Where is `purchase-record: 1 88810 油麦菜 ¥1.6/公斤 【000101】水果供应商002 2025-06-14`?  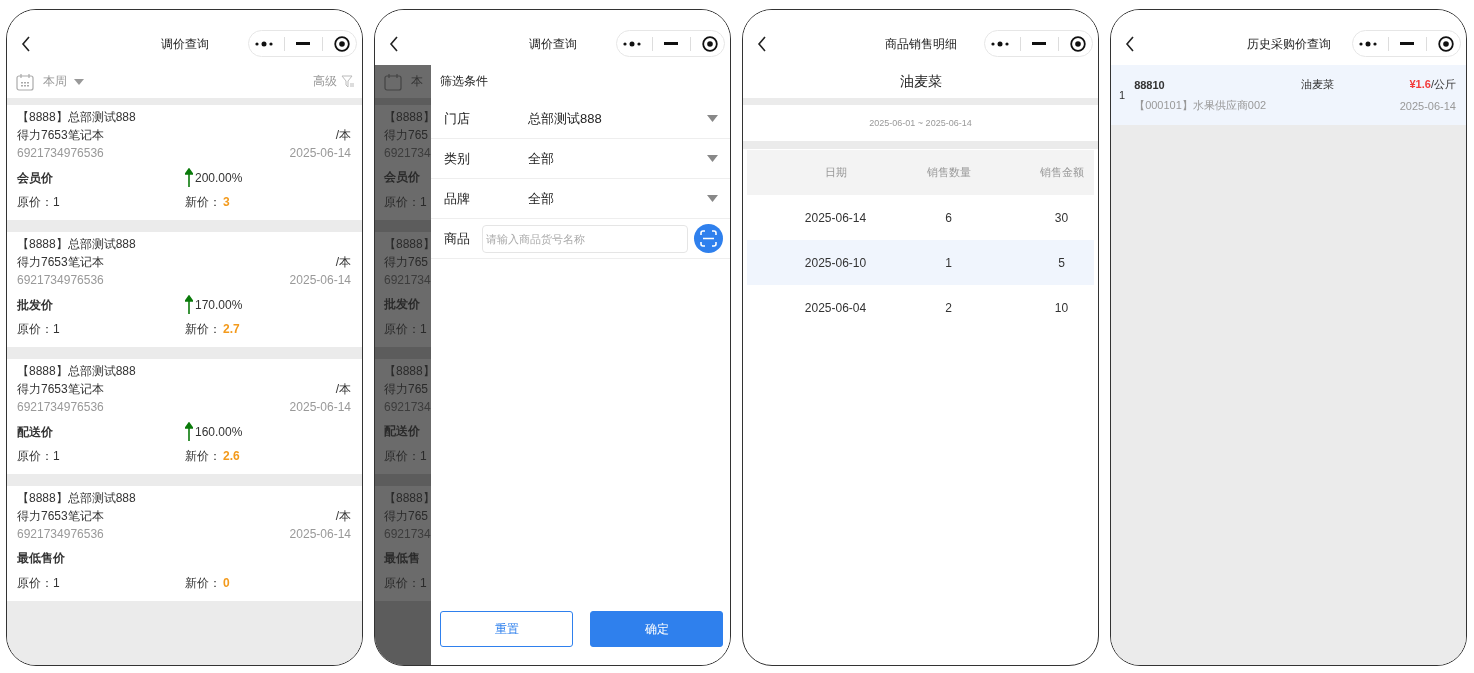 purchase-record: 1 88810 油麦菜 ¥1.6/公斤 【000101】水果供应商002 2025-06-14 is located at coordinates (1288, 95).